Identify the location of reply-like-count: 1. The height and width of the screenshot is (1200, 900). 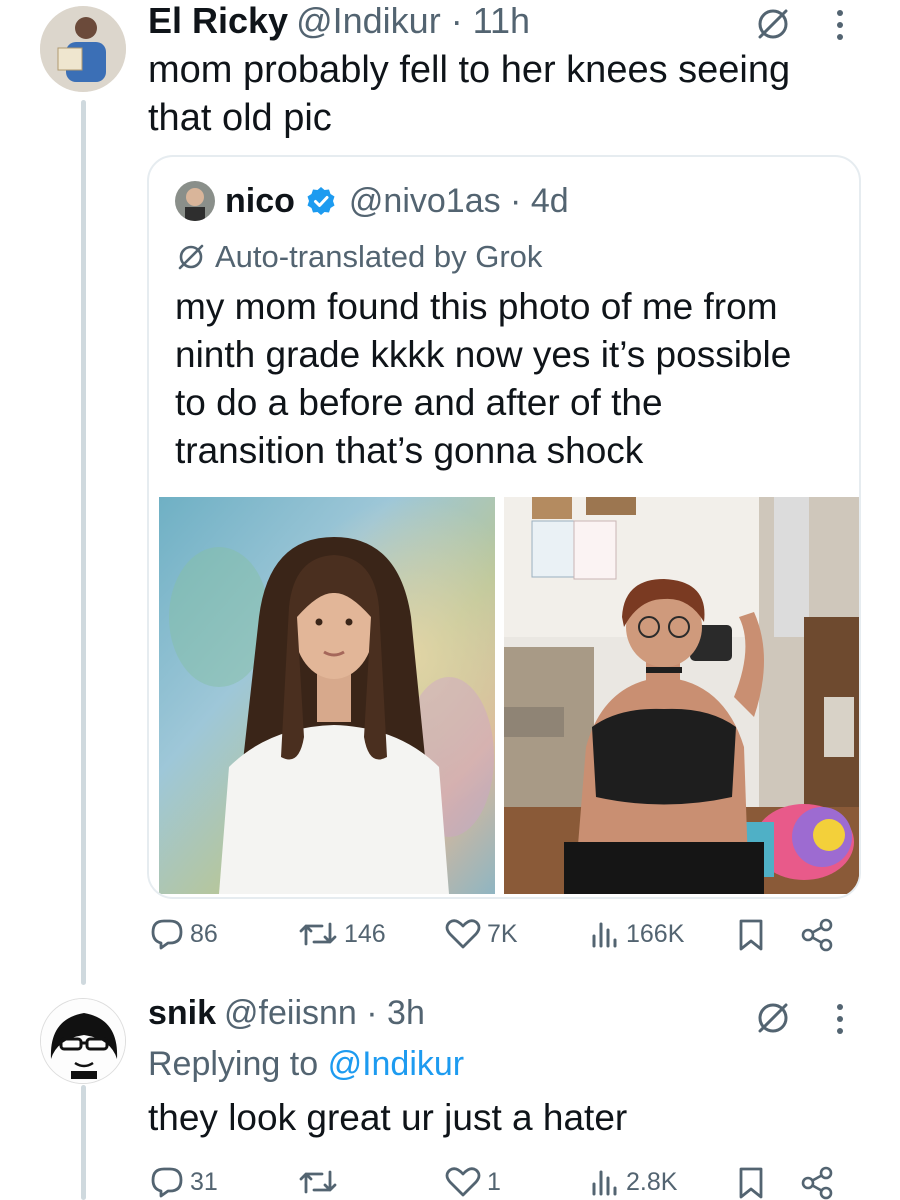
(494, 1181).